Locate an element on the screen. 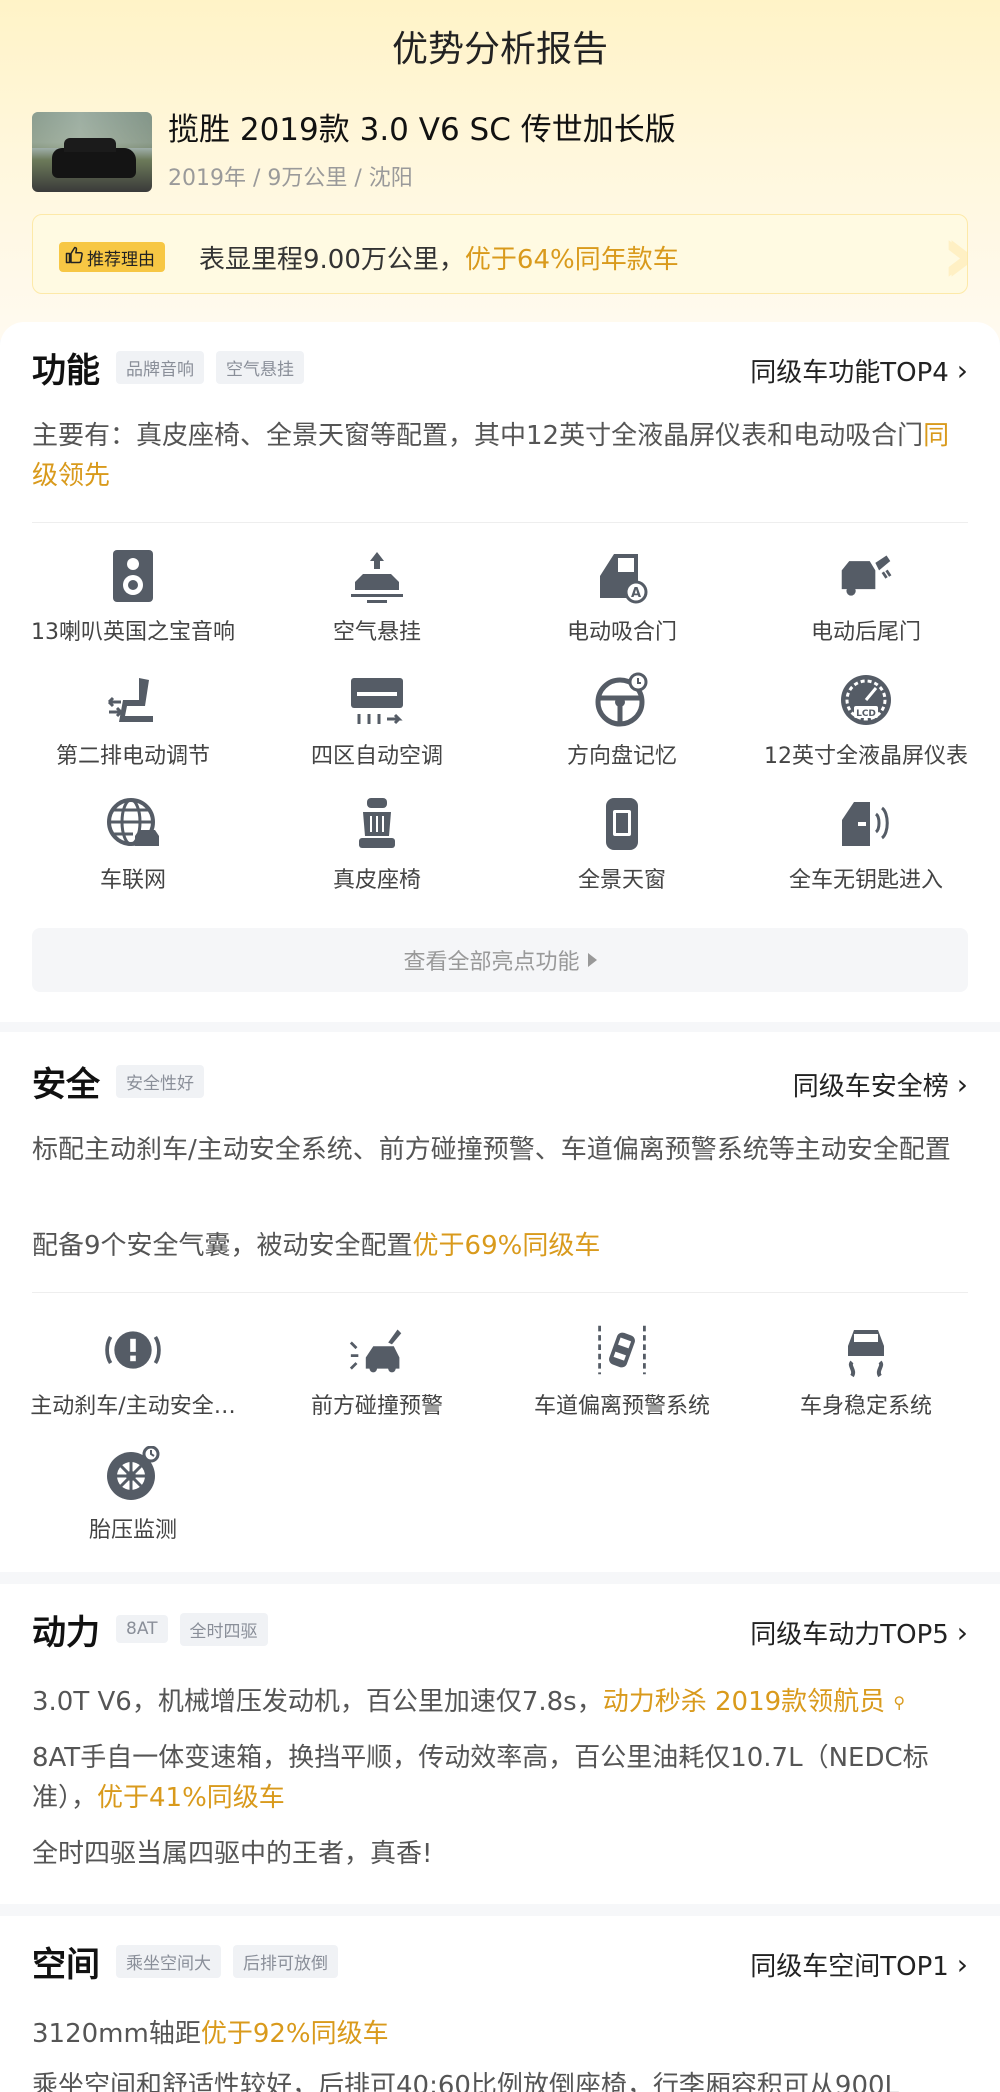  feature-item: 全景天窗 is located at coordinates (622, 845).